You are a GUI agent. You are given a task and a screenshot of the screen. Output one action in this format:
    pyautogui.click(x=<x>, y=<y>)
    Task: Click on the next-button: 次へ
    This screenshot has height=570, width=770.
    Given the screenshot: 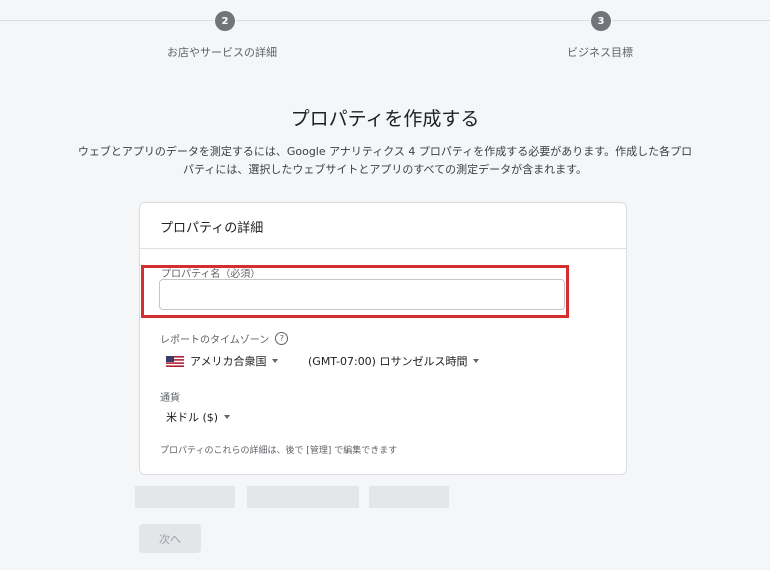 What is the action you would take?
    pyautogui.click(x=170, y=538)
    